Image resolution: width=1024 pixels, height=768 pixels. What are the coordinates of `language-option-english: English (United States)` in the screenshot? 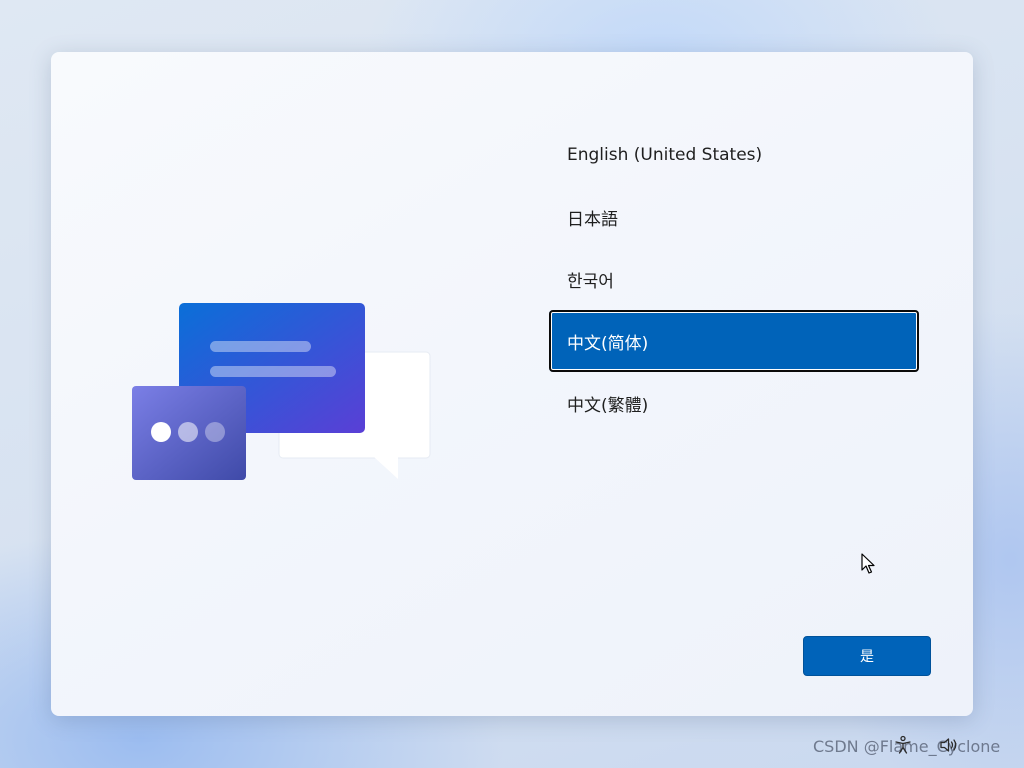 It's located at (734, 155).